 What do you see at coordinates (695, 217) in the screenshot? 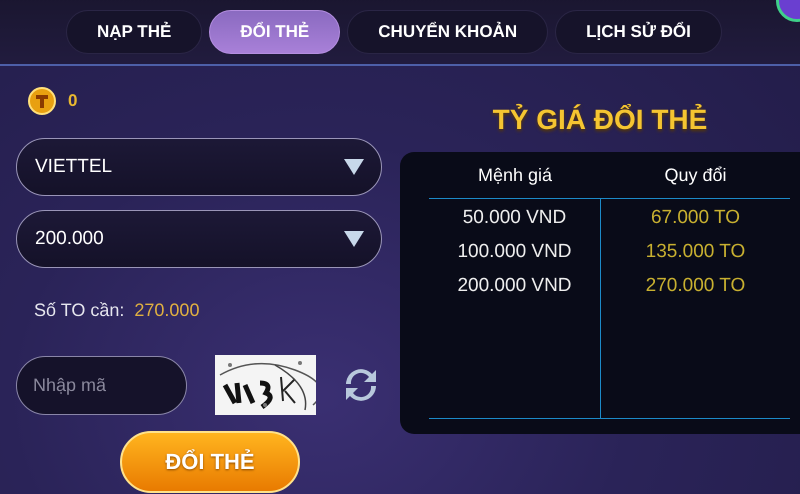
I see `table-cell: 67.000 TO` at bounding box center [695, 217].